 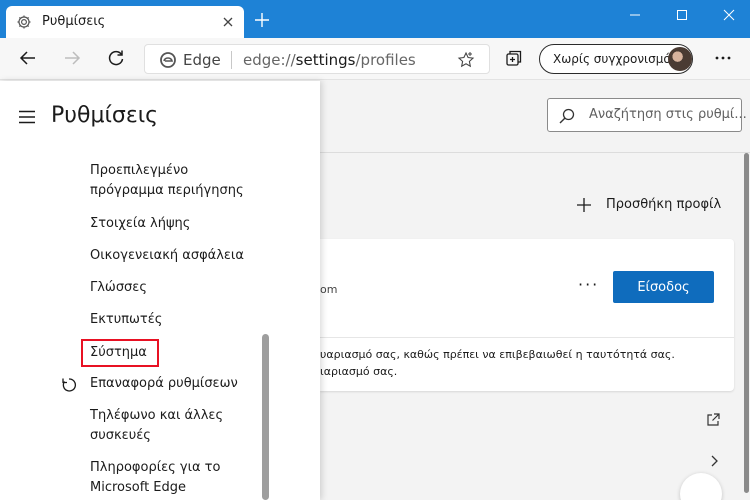 I want to click on window-close-icon, so click(x=729, y=15).